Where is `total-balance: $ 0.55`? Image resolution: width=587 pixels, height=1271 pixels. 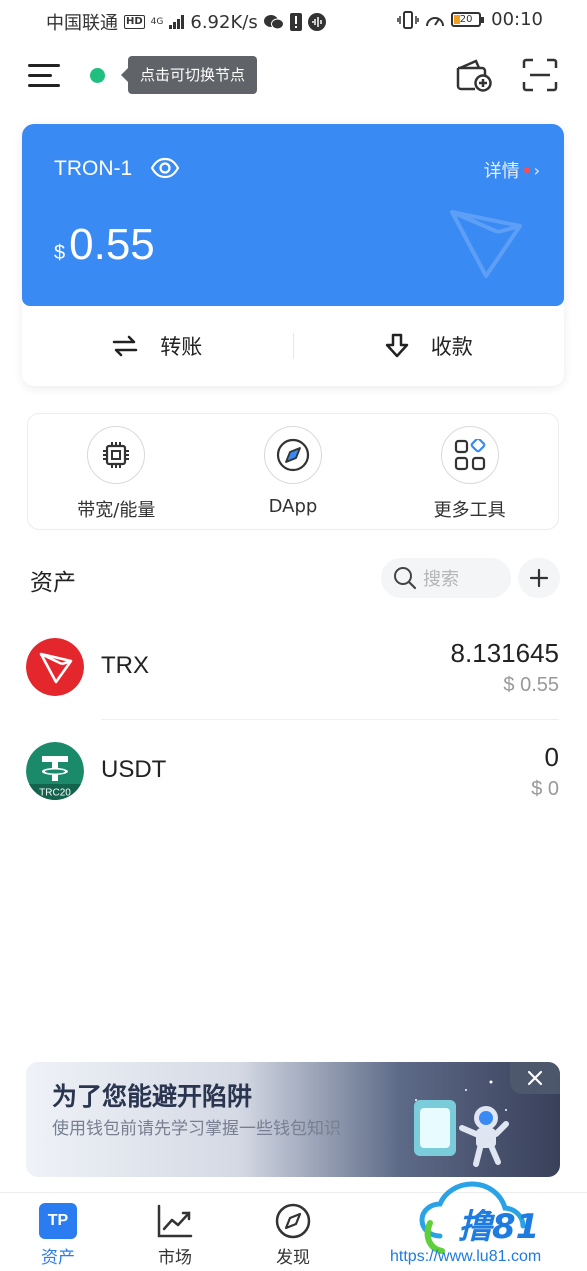
total-balance: $ 0.55 is located at coordinates (104, 244).